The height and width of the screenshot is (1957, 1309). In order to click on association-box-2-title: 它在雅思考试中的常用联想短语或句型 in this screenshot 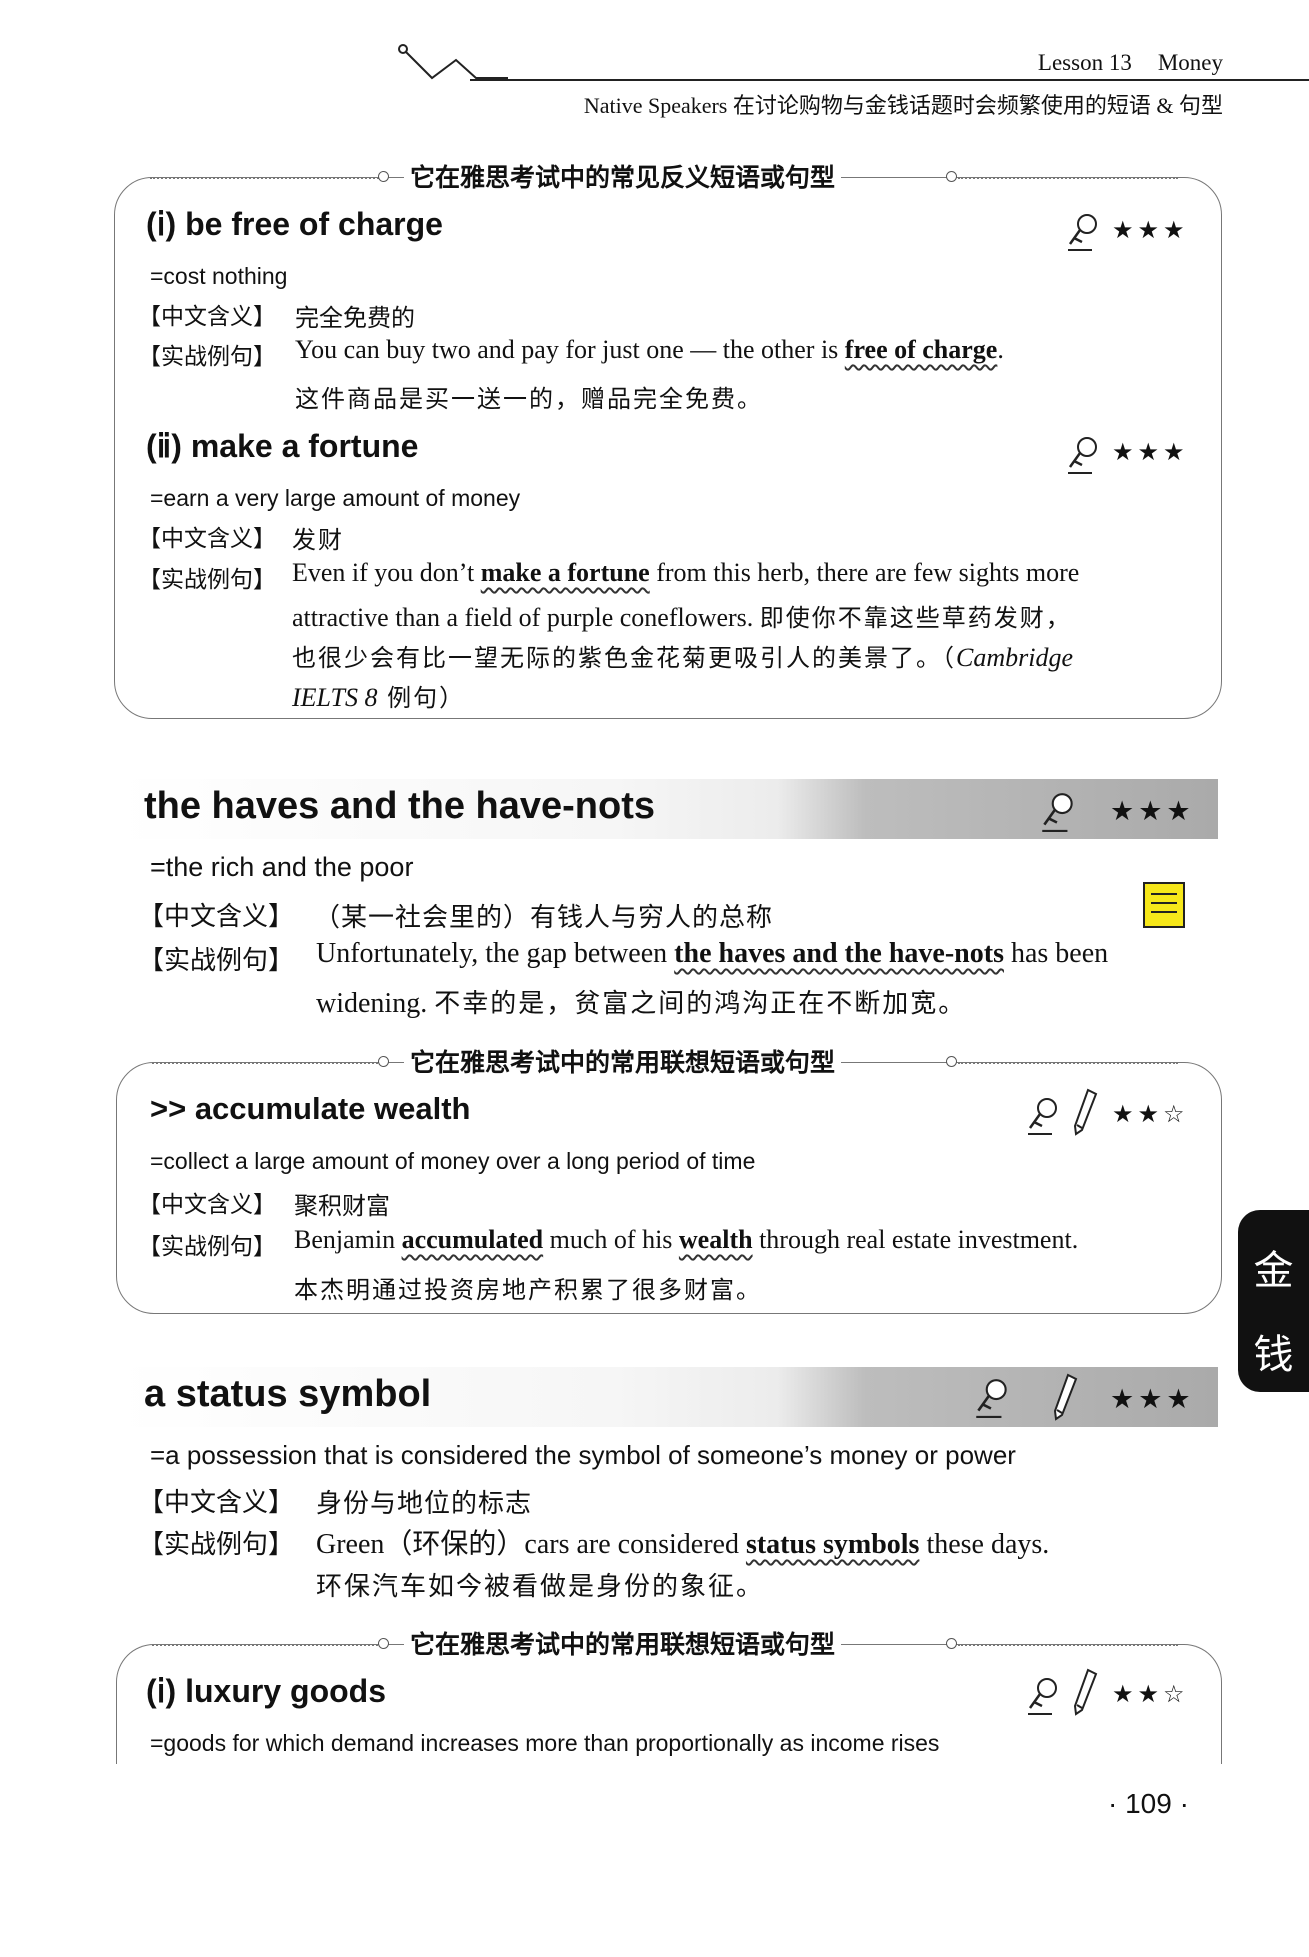, I will do `click(623, 1643)`.